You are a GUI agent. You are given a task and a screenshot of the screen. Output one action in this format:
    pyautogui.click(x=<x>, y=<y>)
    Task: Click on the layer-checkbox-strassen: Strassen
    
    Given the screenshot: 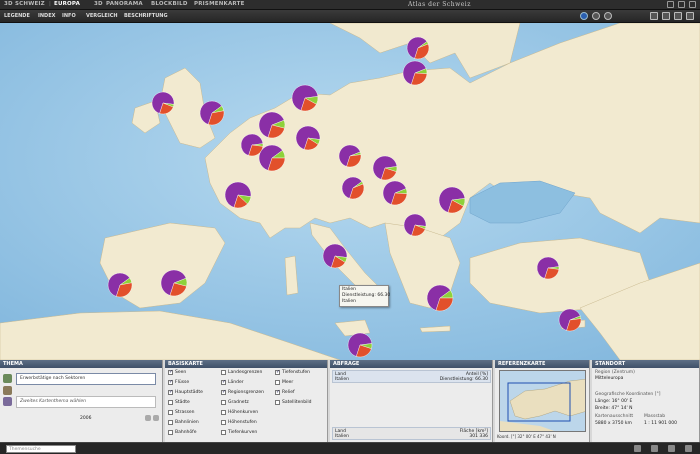 What is the action you would take?
    pyautogui.click(x=181, y=412)
    